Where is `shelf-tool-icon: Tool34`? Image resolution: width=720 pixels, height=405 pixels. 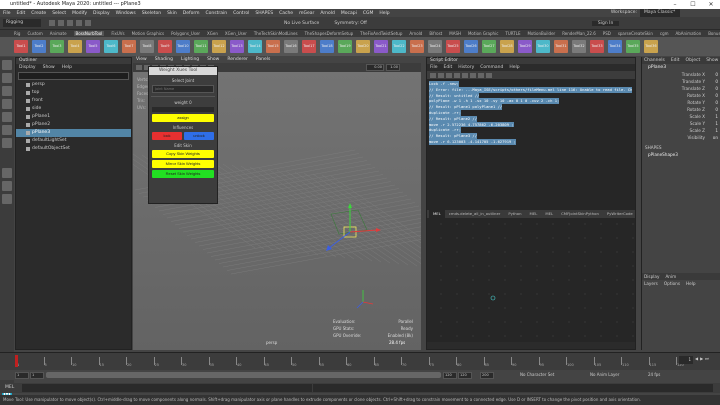 shelf-tool-icon: Tool34 is located at coordinates (615, 46).